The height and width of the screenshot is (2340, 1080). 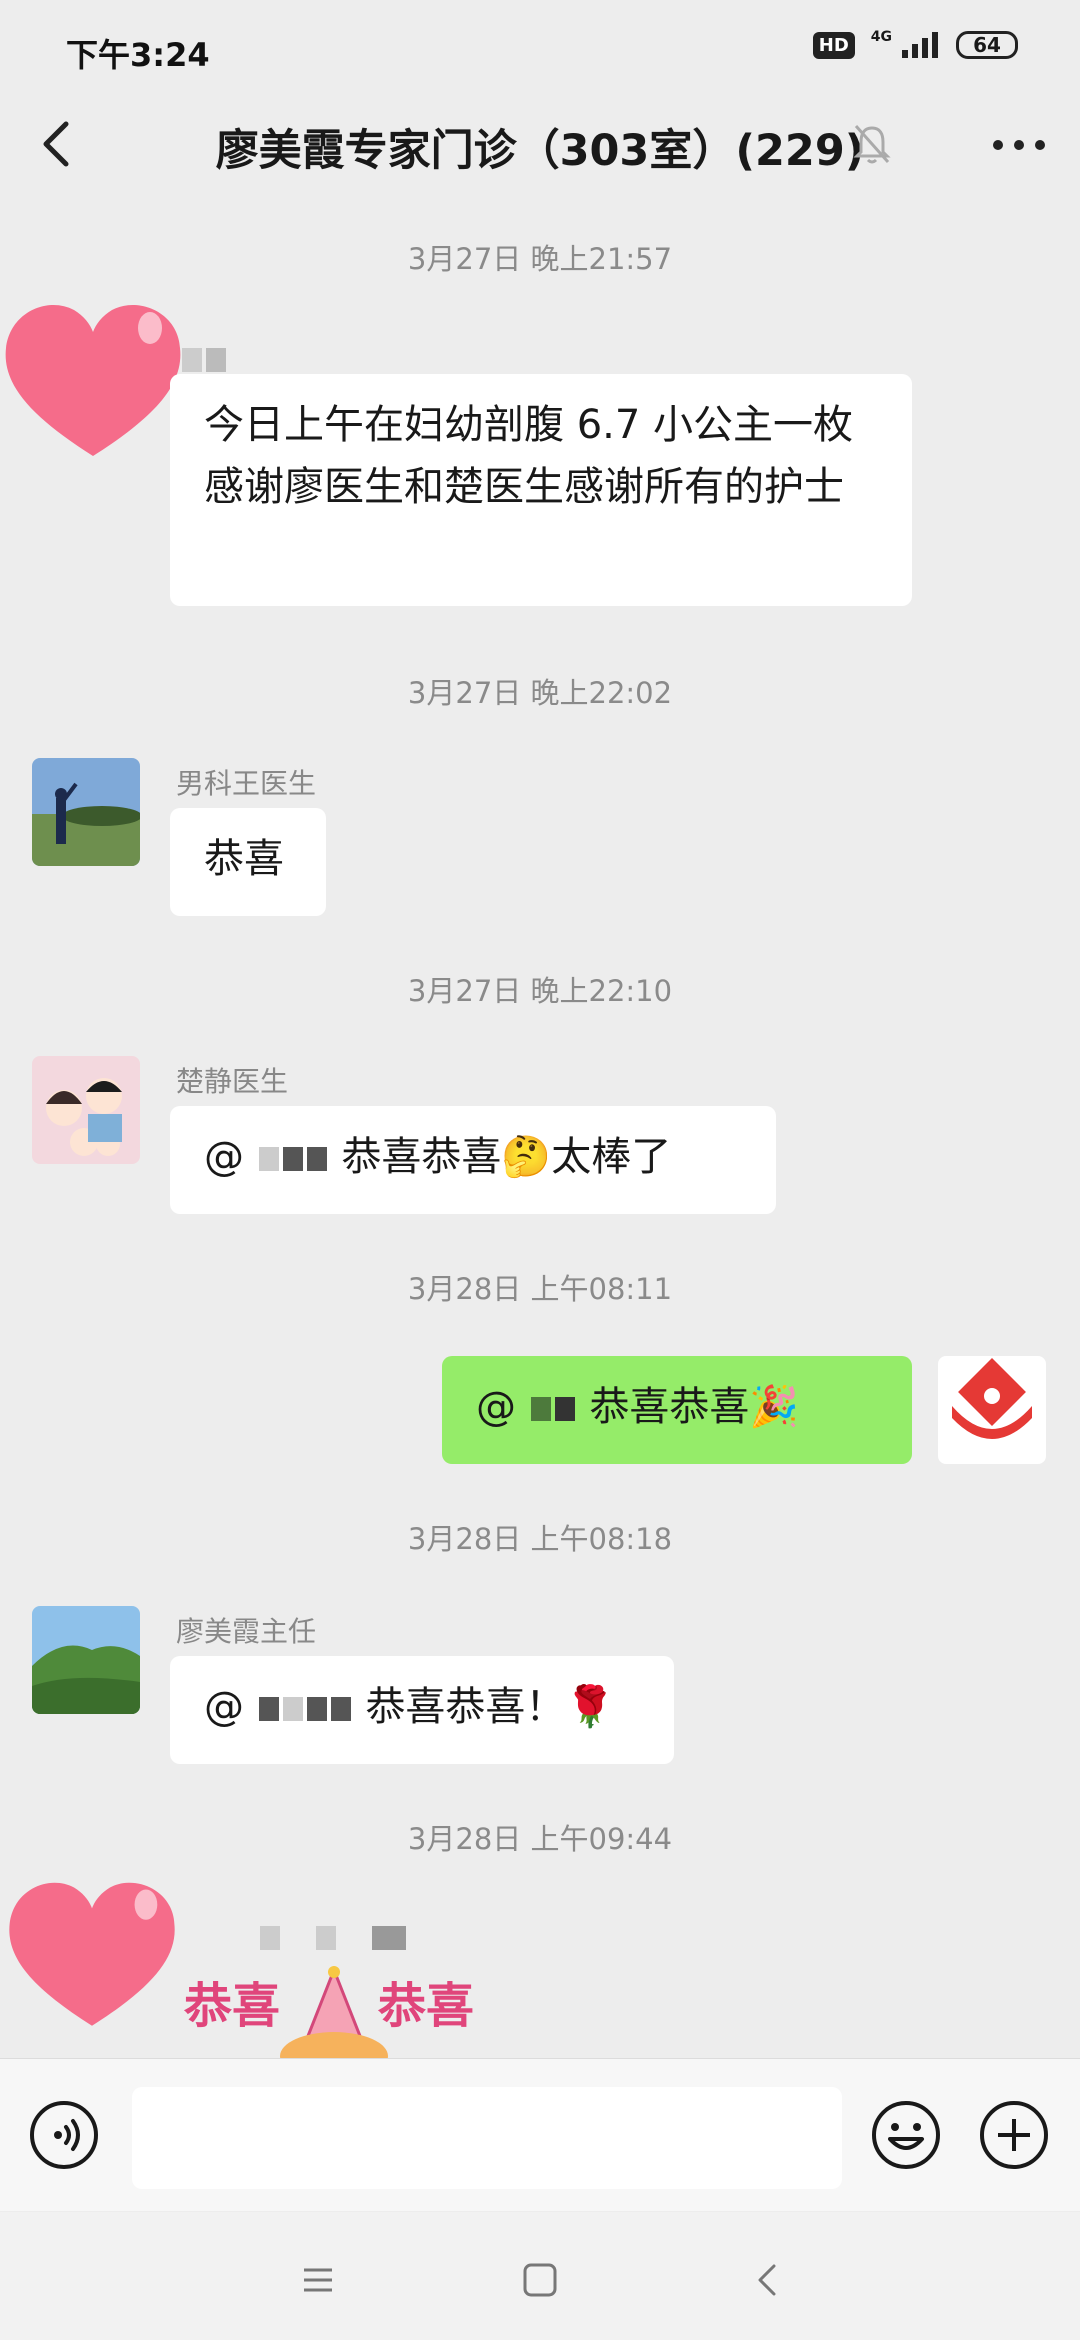 I want to click on chat-header: 廖美霞专家门诊（303室）(229), so click(x=540, y=145).